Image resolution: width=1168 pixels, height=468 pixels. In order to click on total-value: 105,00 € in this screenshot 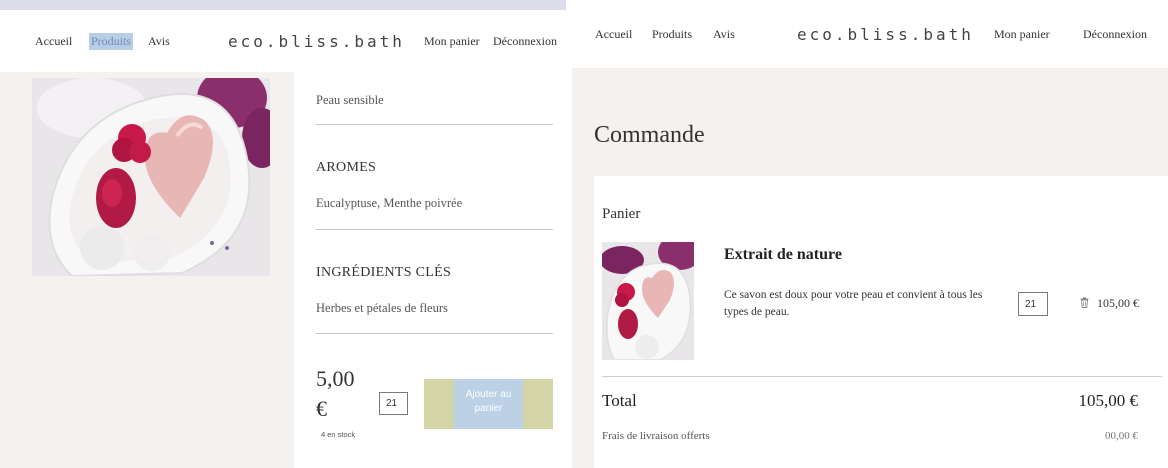, I will do `click(1108, 400)`.